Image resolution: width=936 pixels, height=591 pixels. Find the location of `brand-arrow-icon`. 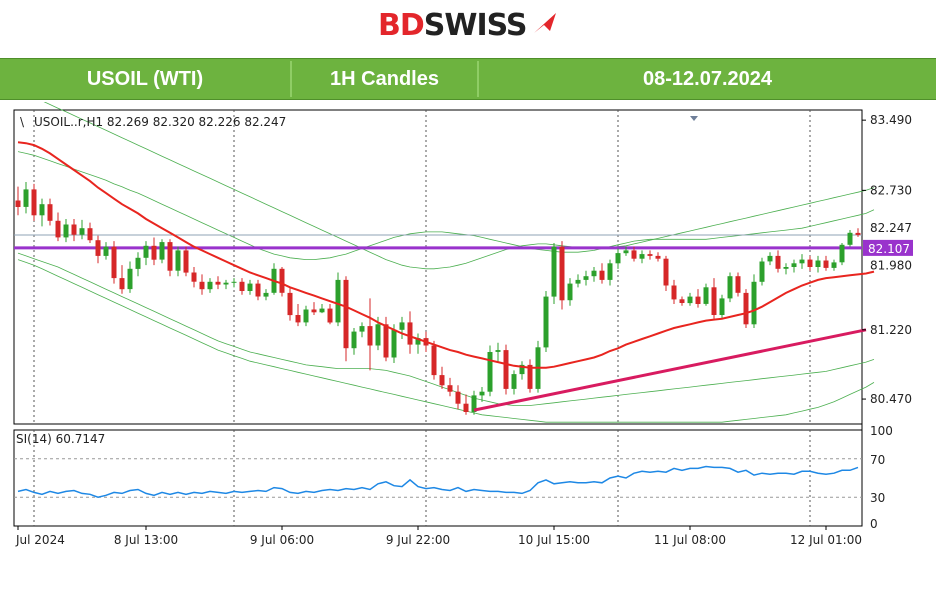

brand-arrow-icon is located at coordinates (544, 23).